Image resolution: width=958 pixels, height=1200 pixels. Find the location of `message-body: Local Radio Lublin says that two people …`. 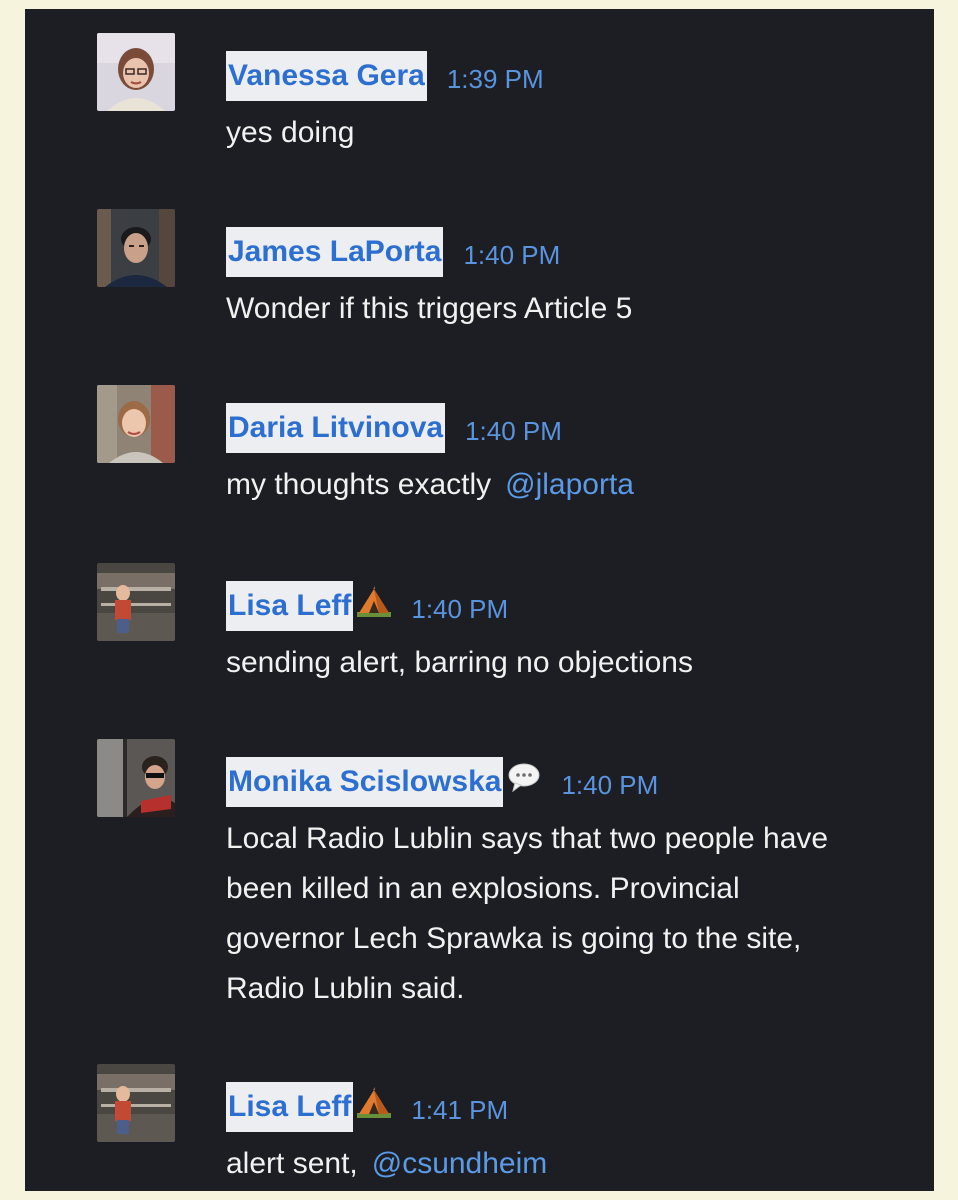

message-body: Local Radio Lublin says that two people … is located at coordinates (527, 913).